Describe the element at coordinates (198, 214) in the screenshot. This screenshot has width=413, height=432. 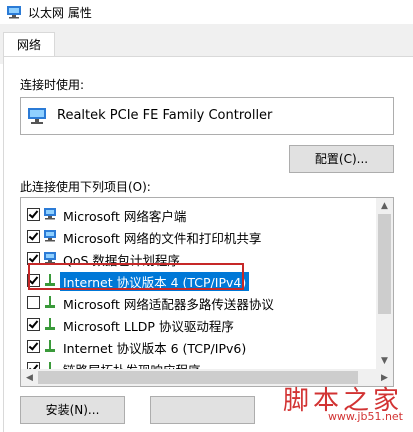
I see `list-item: Microsoft 网络客户端` at that location.